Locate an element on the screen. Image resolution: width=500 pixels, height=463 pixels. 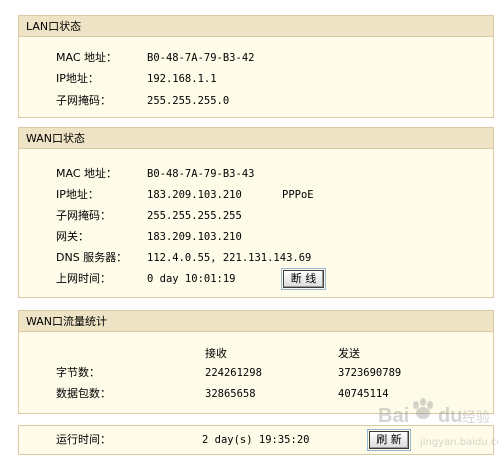
runtime-row: 运行时间： 2 day(s) 19:35:20 is located at coordinates (256, 440).